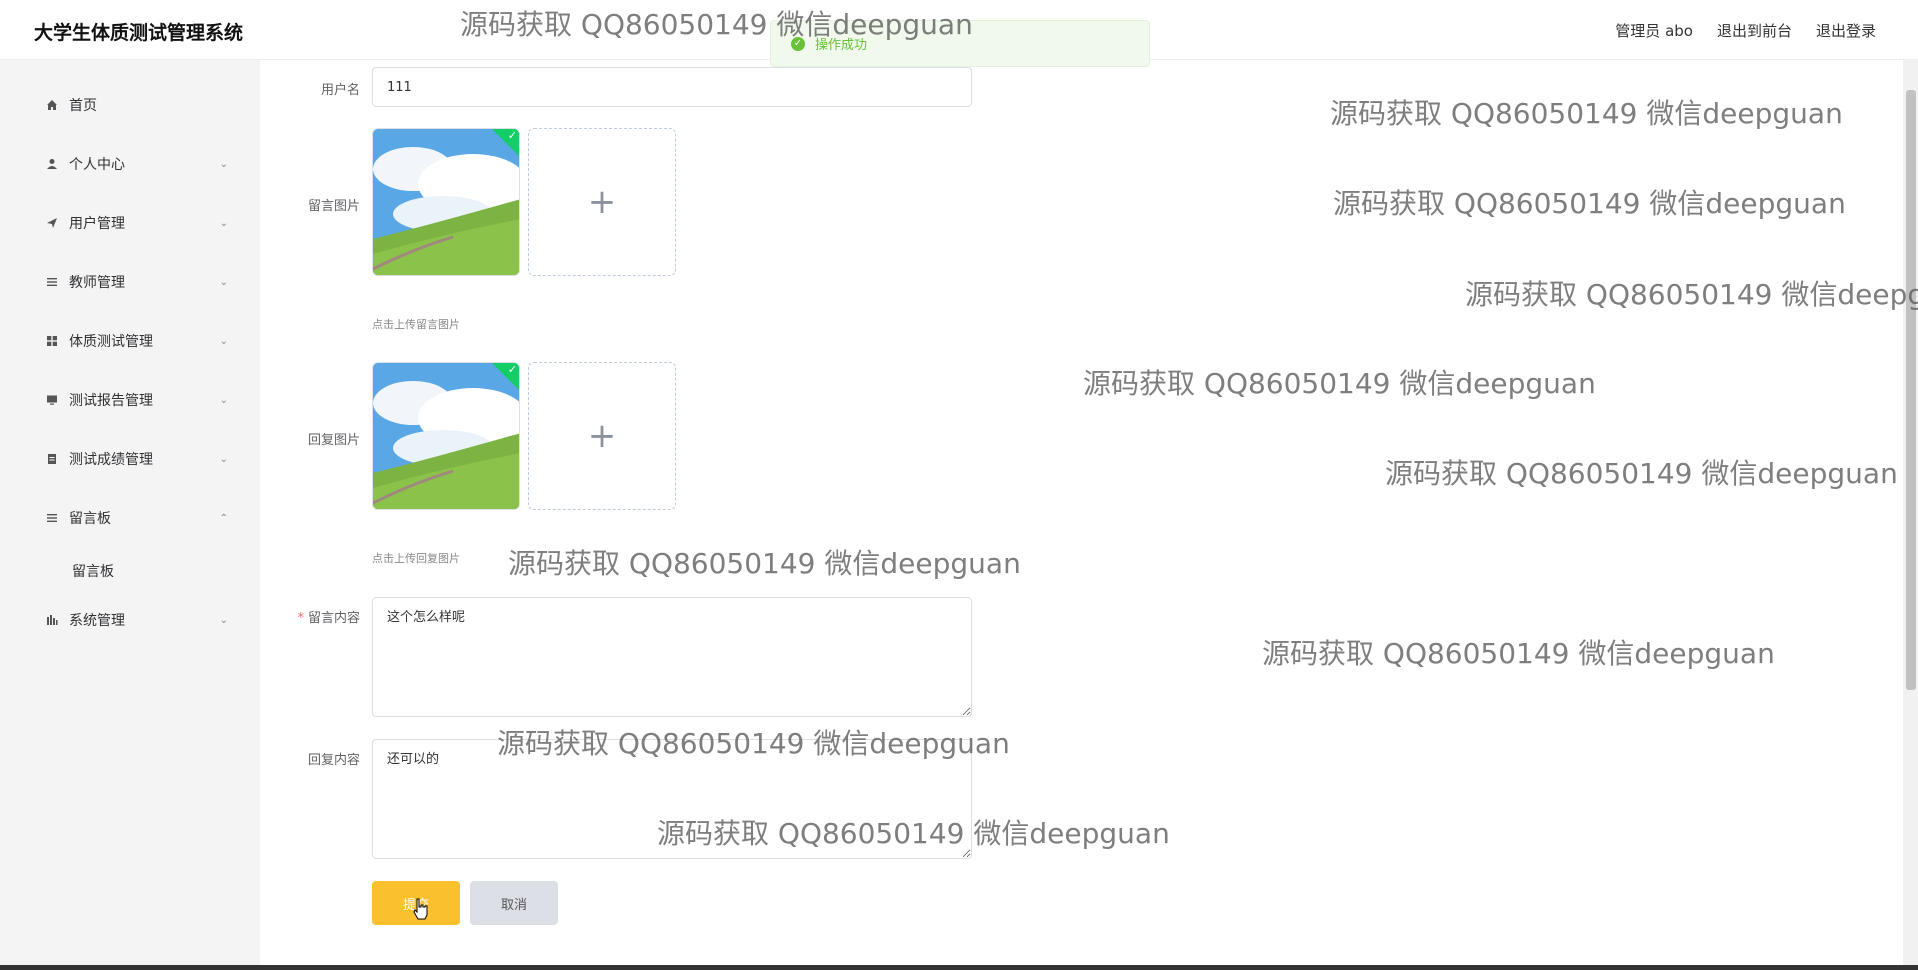 The height and width of the screenshot is (970, 1918). Describe the element at coordinates (300, 618) in the screenshot. I see `required-marker: *` at that location.